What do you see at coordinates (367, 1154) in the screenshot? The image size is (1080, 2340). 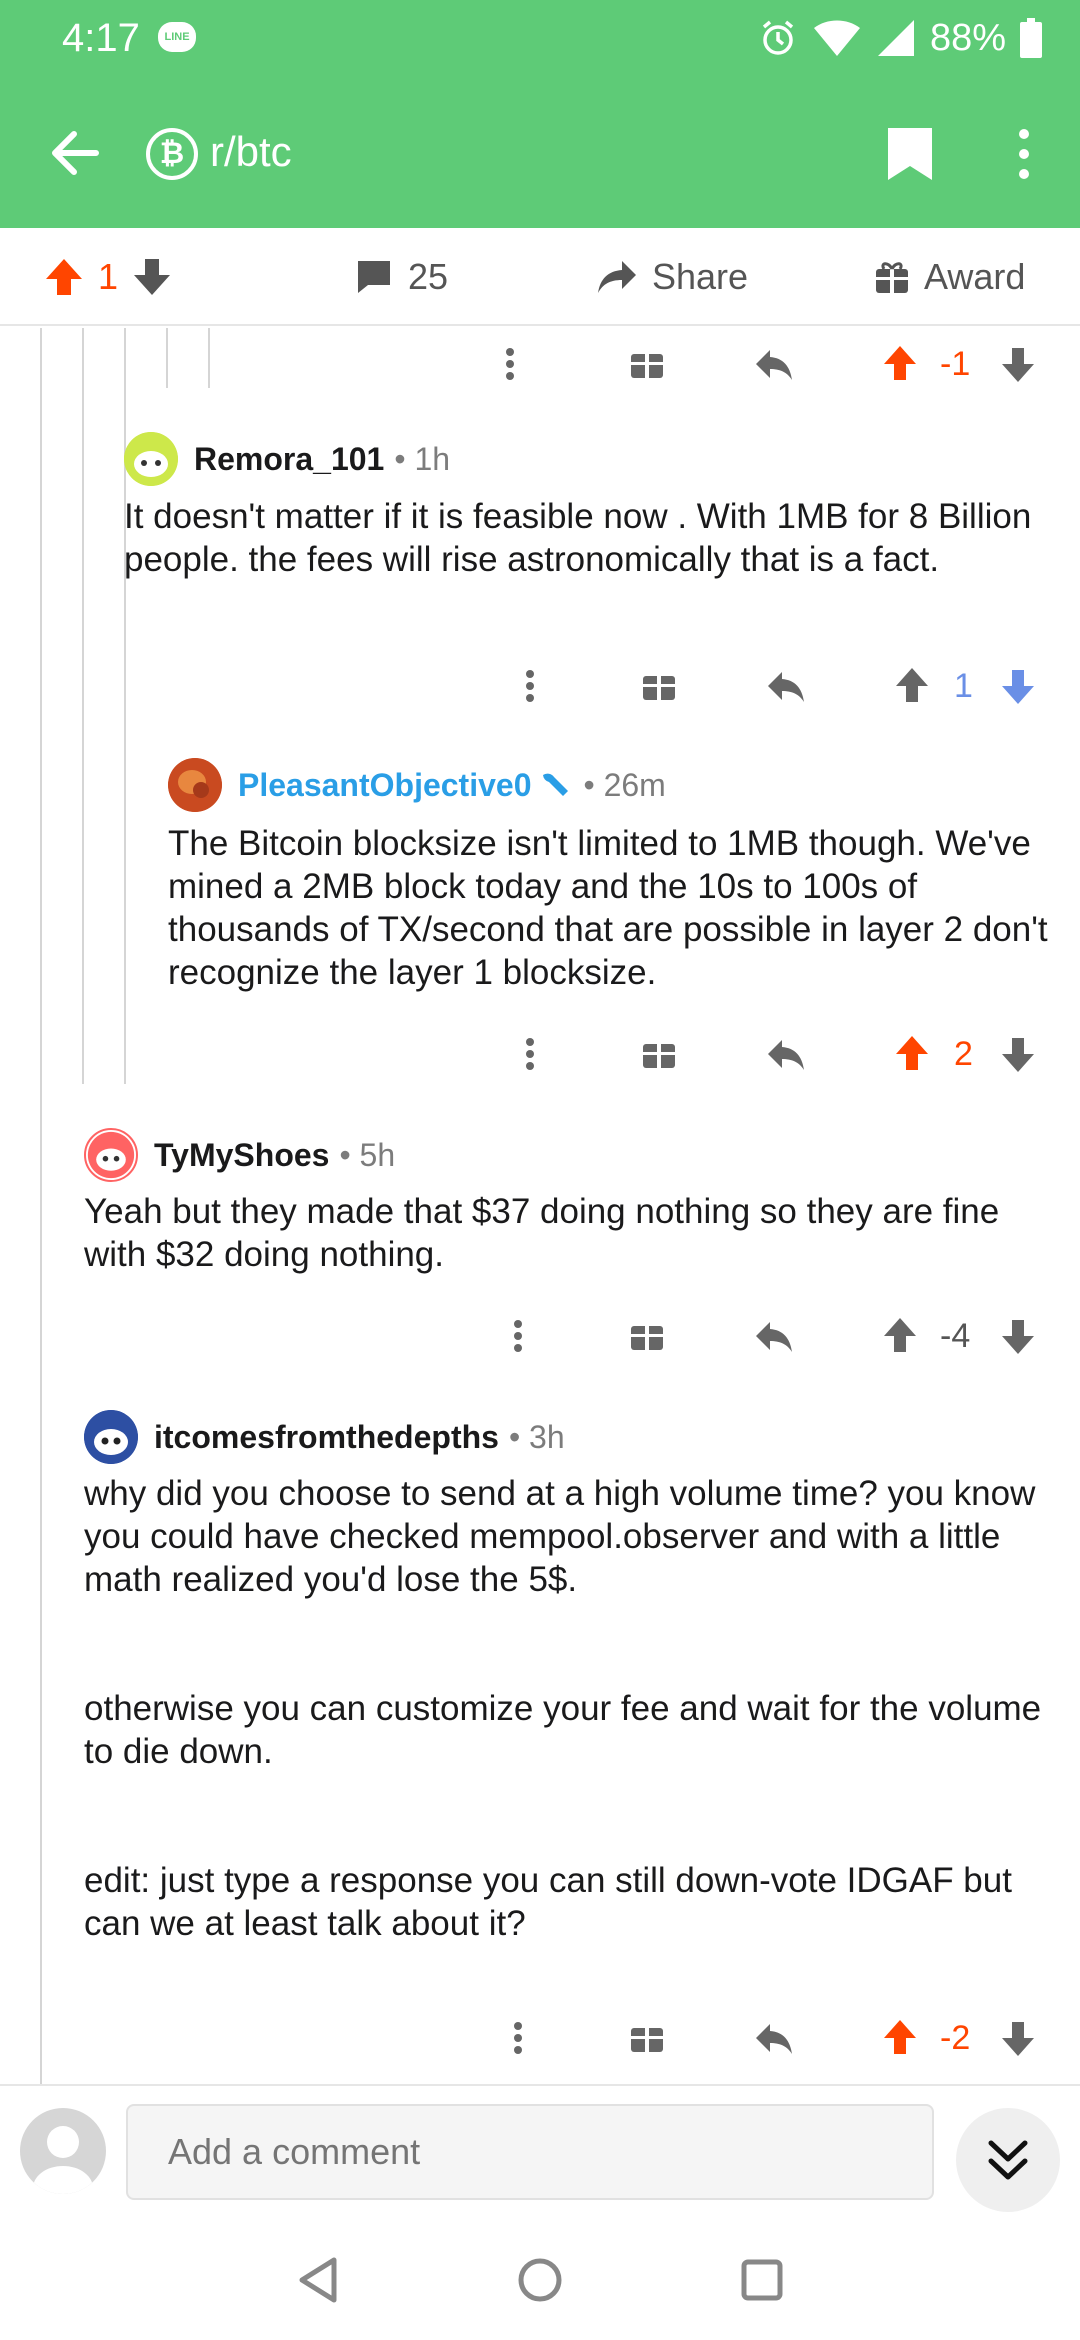 I see `comment-timestamp: • 5h` at bounding box center [367, 1154].